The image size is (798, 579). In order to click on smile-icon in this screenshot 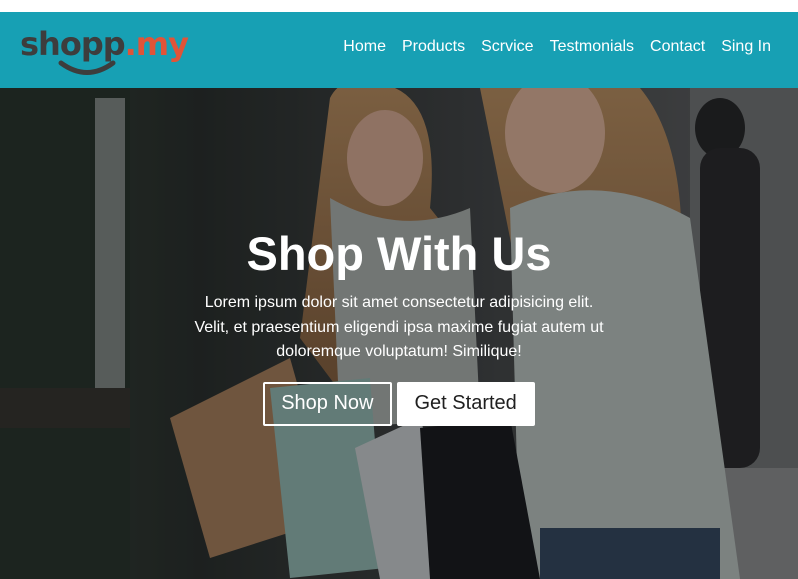, I will do `click(87, 67)`.